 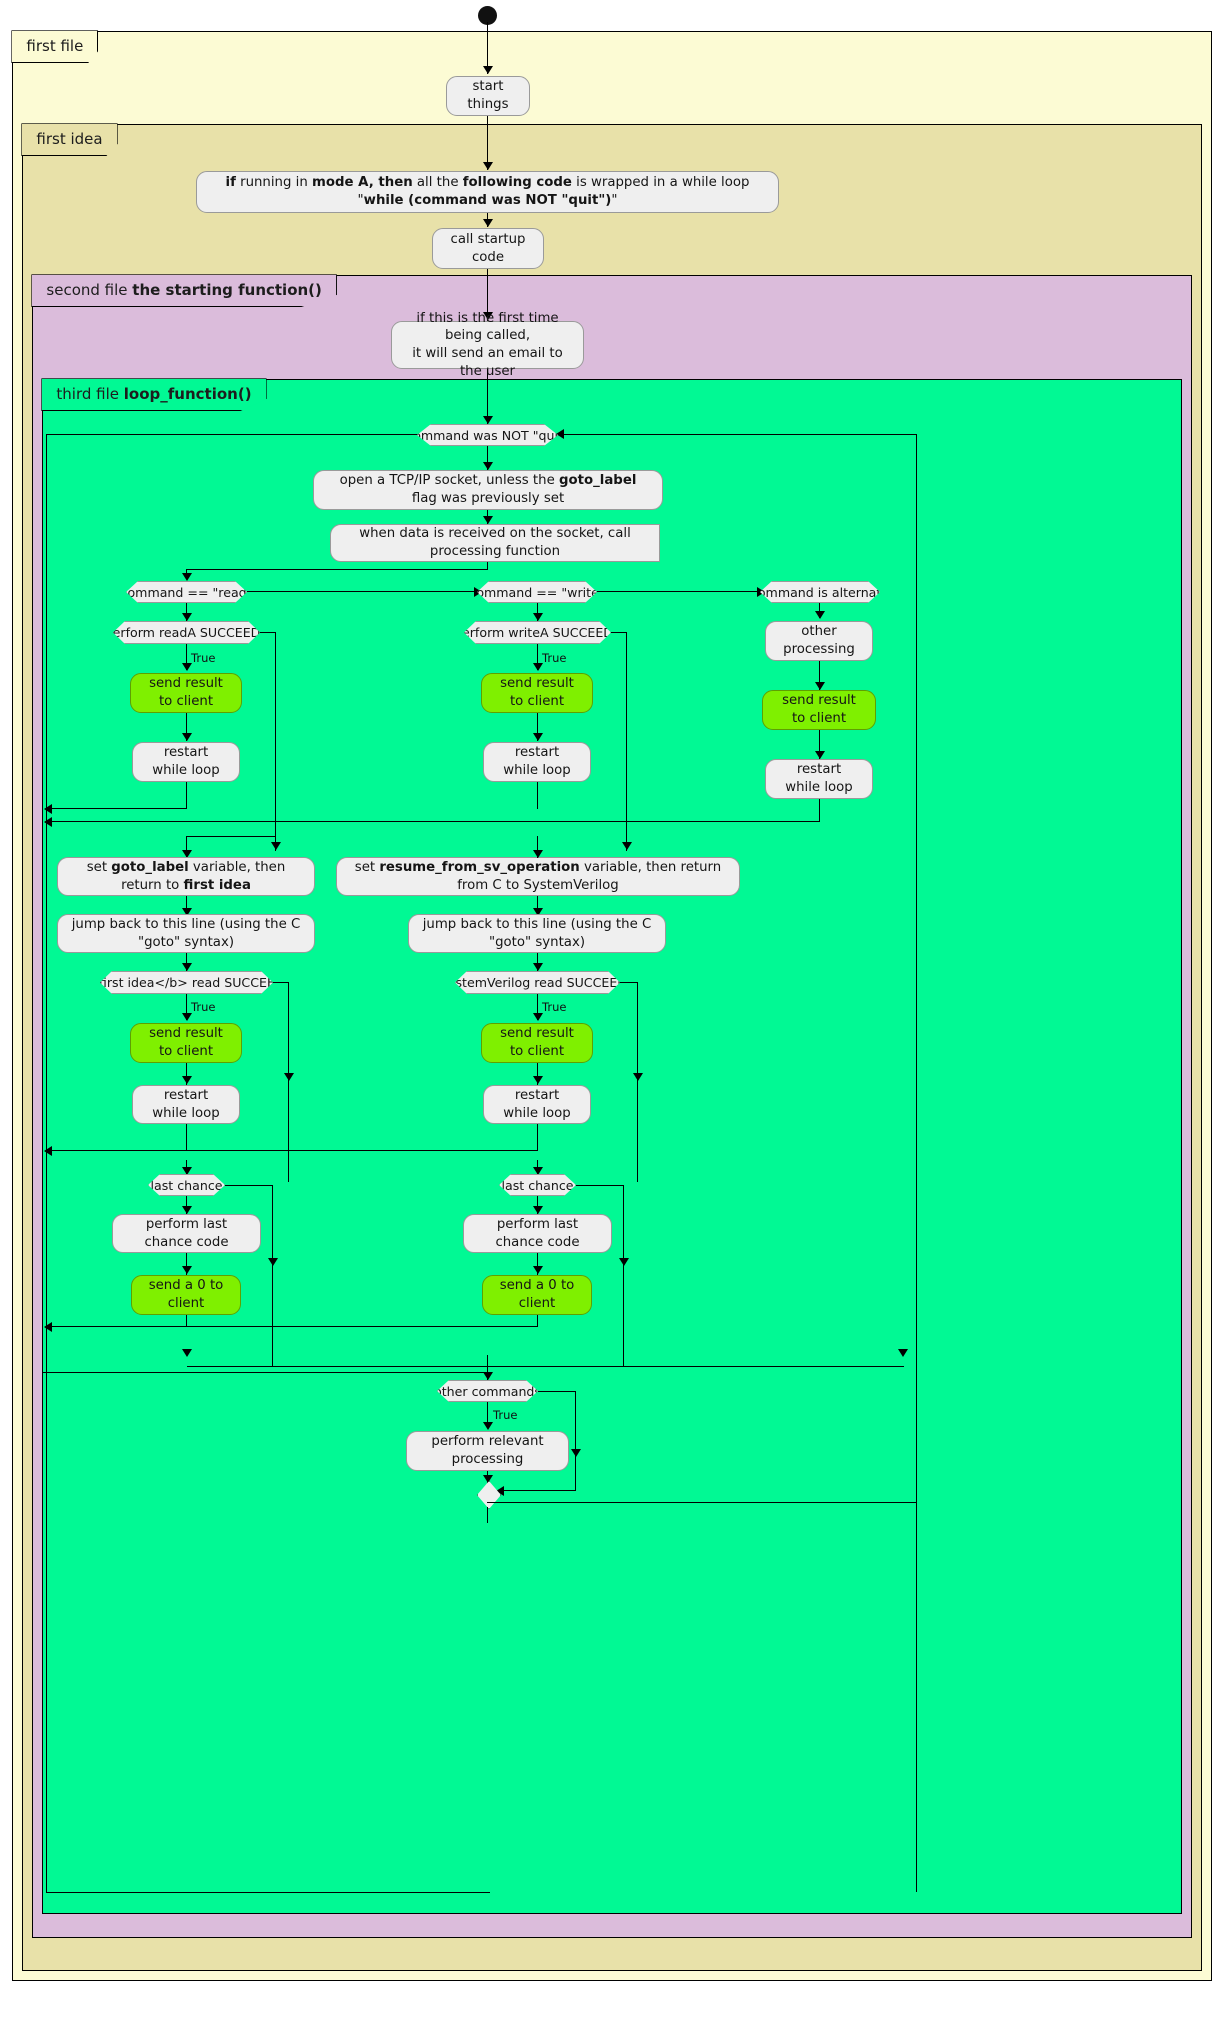 I want to click on seg-gotolabel: goto_label, so click(x=597, y=481).